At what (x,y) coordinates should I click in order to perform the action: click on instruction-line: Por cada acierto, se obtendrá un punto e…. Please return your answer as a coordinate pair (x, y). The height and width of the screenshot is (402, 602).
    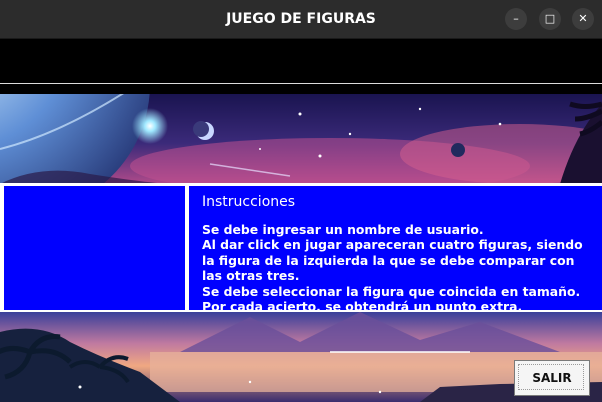
    Looking at the image, I should click on (362, 304).